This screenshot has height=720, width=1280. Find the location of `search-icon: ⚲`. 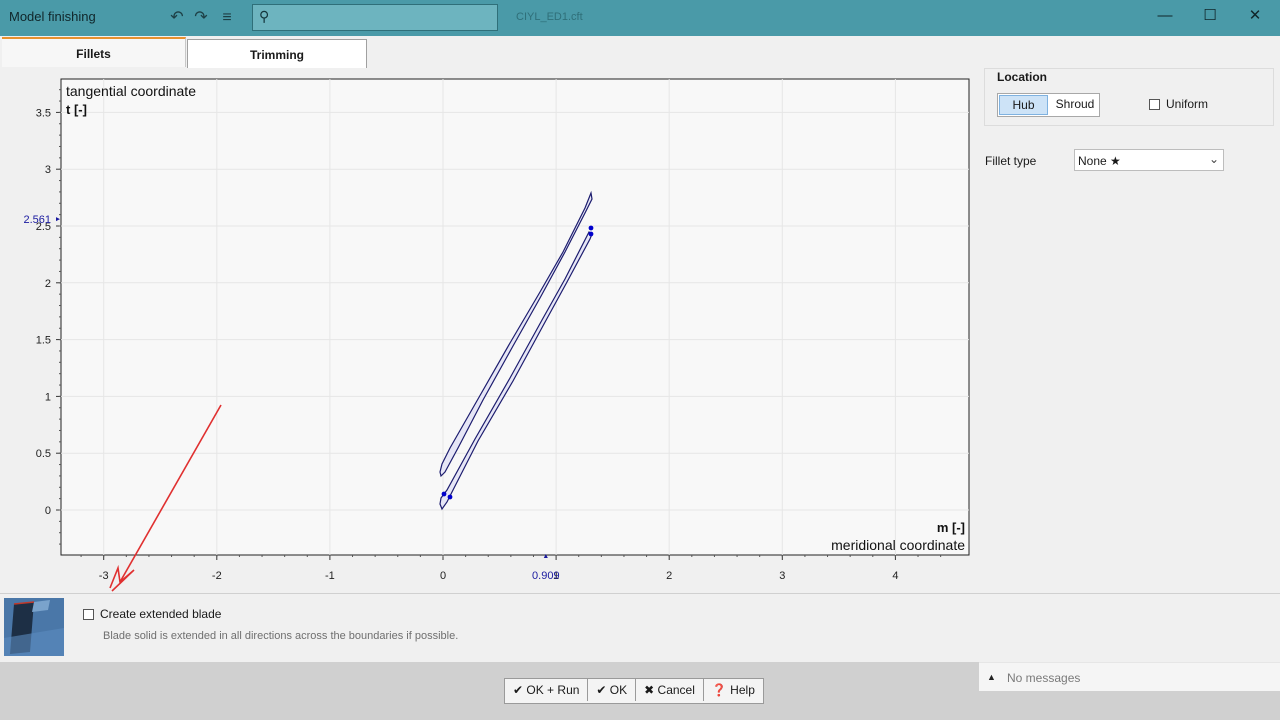

search-icon: ⚲ is located at coordinates (264, 16).